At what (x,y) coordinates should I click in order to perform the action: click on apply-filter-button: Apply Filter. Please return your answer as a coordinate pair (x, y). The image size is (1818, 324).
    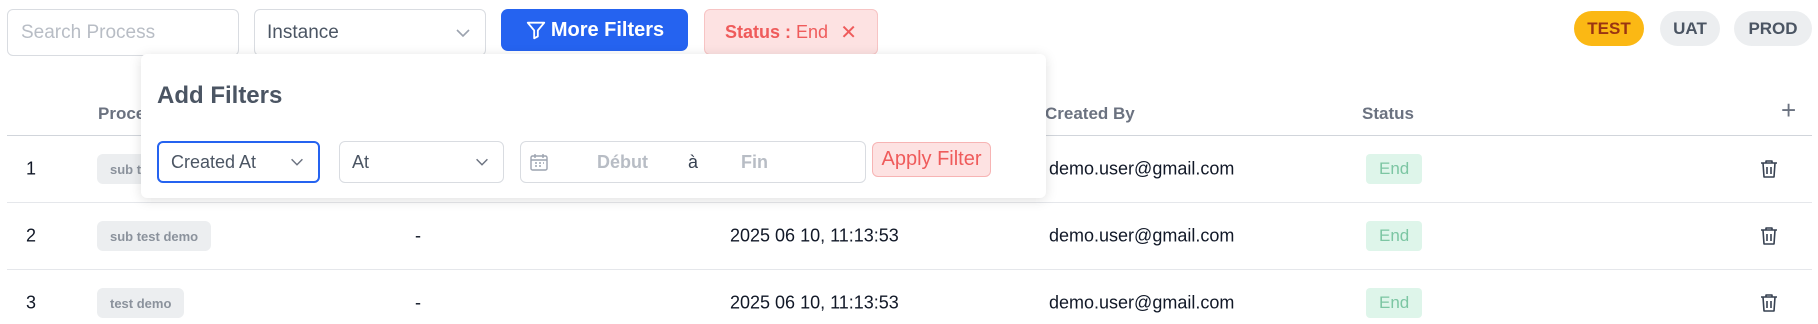
    Looking at the image, I should click on (931, 159).